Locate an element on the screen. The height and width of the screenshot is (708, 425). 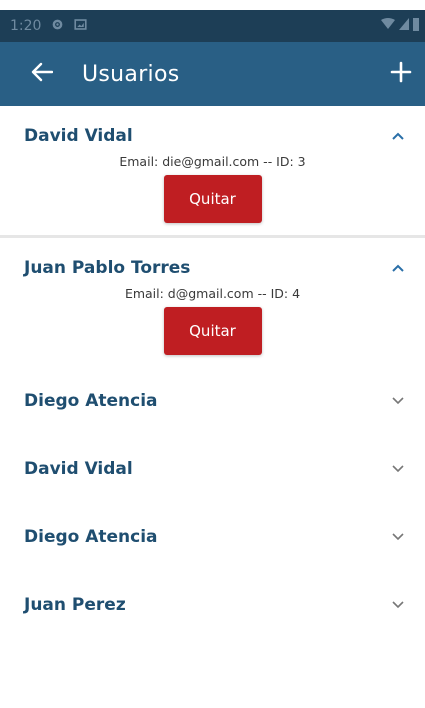
user-details: Email: die@gmail.com -- ID: 3 Quitar is located at coordinates (212, 194).